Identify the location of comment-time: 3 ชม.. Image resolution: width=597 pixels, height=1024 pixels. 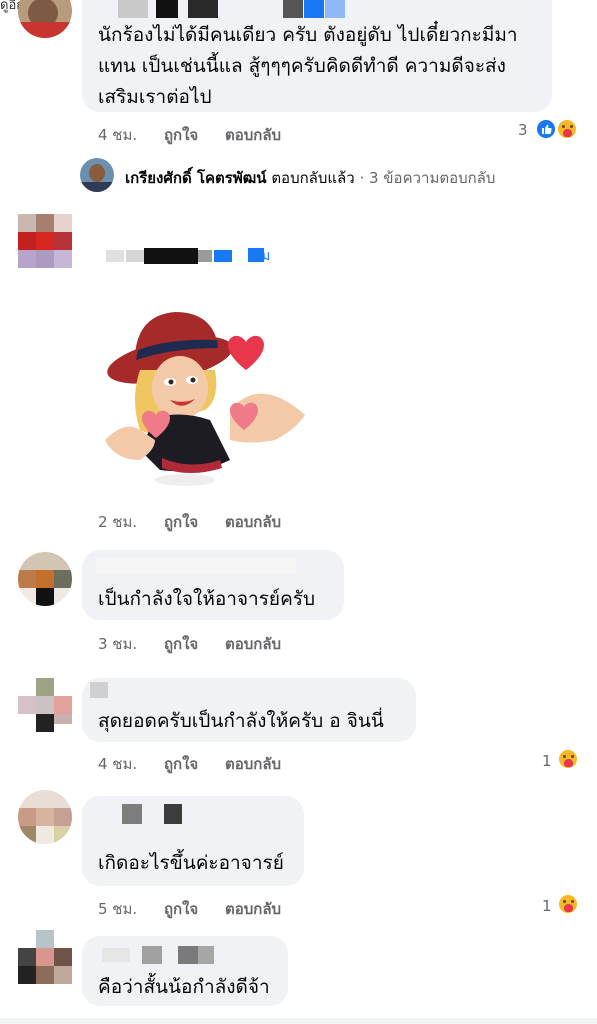
(117, 644).